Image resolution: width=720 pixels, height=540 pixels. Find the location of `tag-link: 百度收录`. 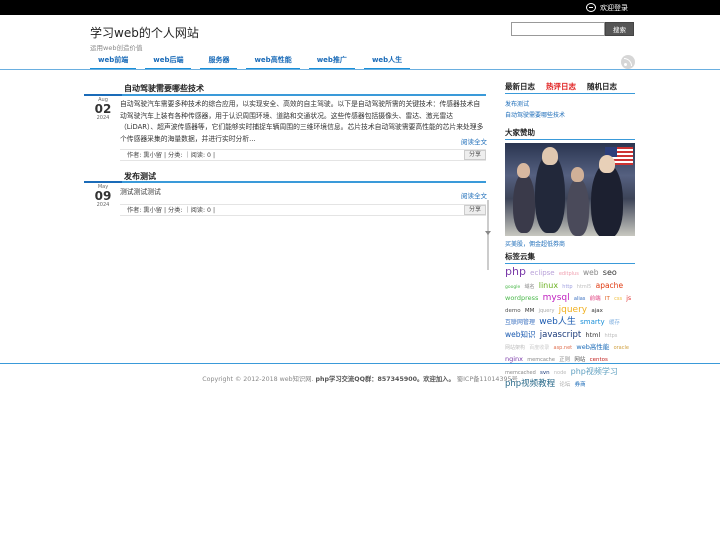

tag-link: 百度收录 is located at coordinates (539, 348).